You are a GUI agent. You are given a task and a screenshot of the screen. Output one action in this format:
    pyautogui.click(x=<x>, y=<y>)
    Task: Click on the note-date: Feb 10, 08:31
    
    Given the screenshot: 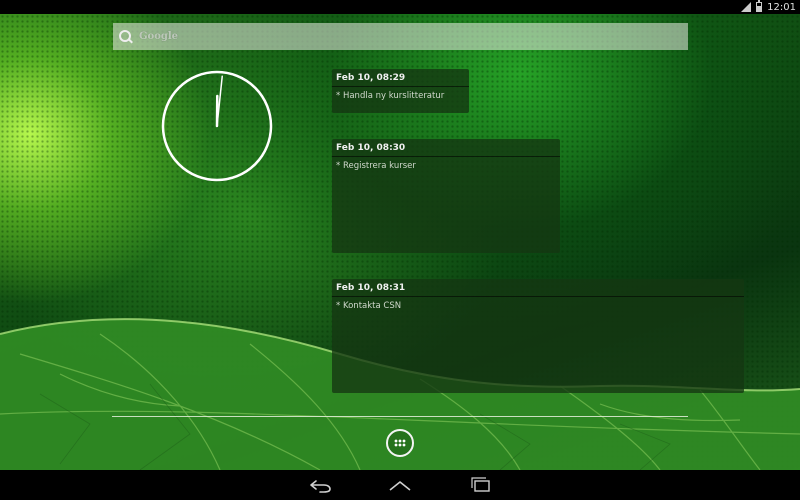 What is the action you would take?
    pyautogui.click(x=538, y=288)
    